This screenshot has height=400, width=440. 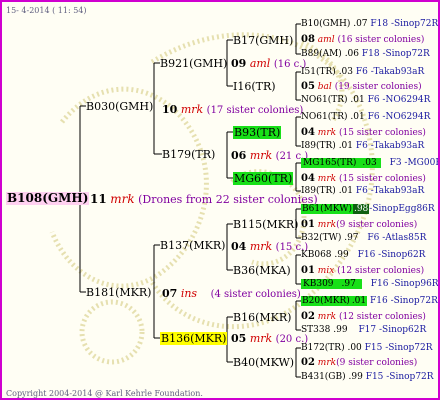 What do you see at coordinates (263, 40) in the screenshot?
I see `queen-b17: B17(GMH)` at bounding box center [263, 40].